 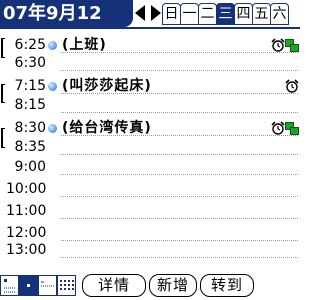 I want to click on new-button: 新增, so click(x=173, y=285).